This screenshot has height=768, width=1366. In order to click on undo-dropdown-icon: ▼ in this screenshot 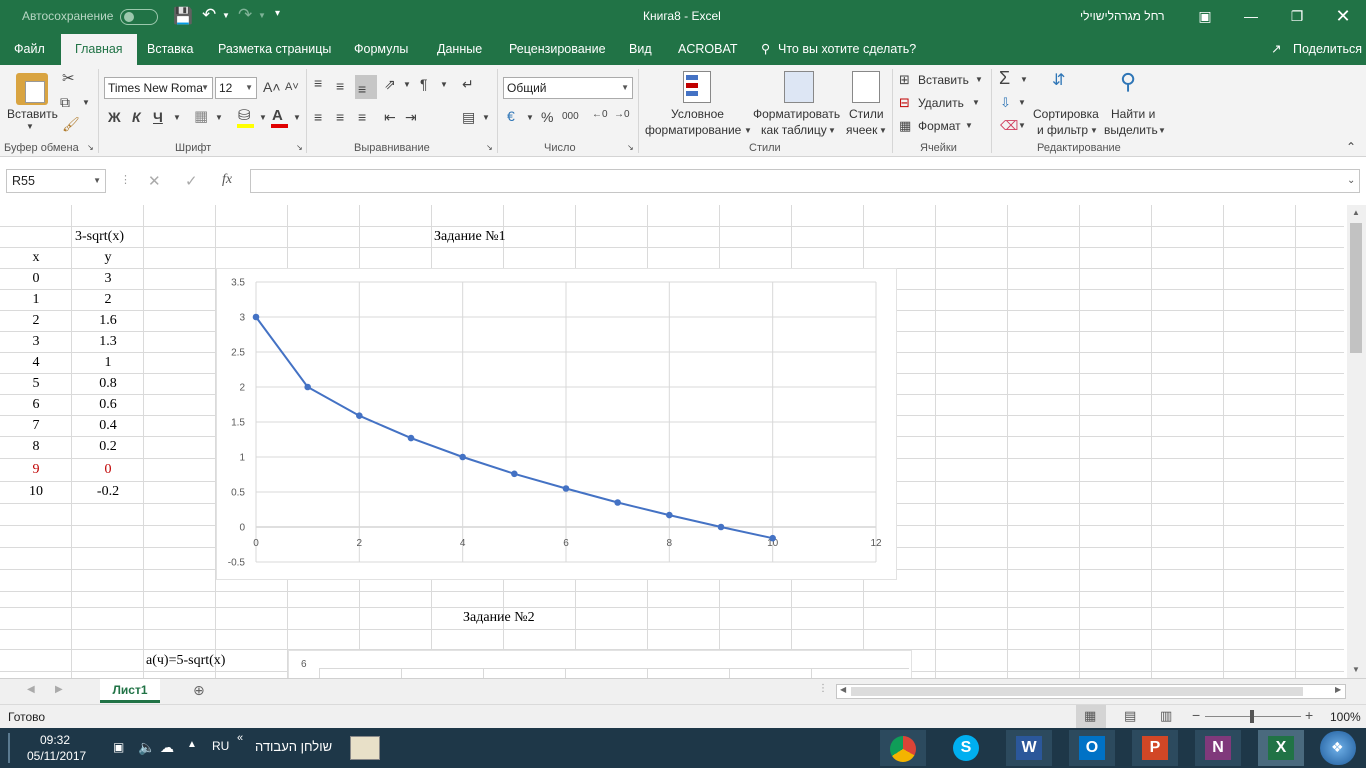, I will do `click(226, 15)`.